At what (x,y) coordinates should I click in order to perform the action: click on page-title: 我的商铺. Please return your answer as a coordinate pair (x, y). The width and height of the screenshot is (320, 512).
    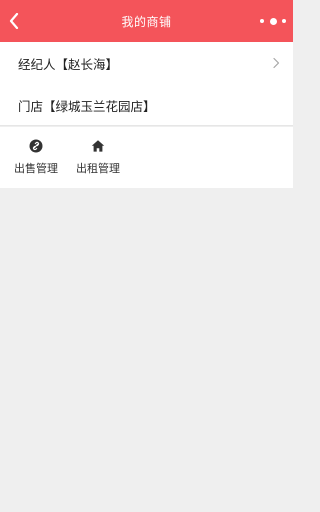
    Looking at the image, I should click on (146, 21).